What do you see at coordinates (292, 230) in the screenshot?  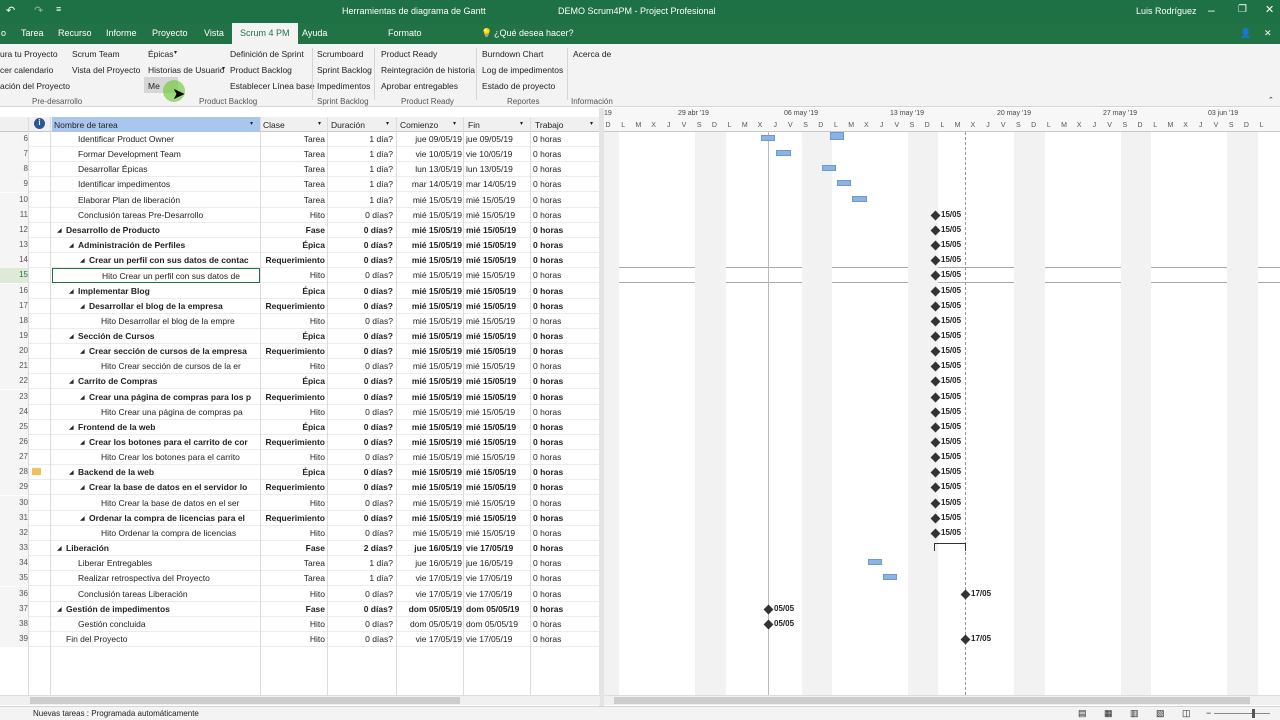 I see `task-class: Fase` at bounding box center [292, 230].